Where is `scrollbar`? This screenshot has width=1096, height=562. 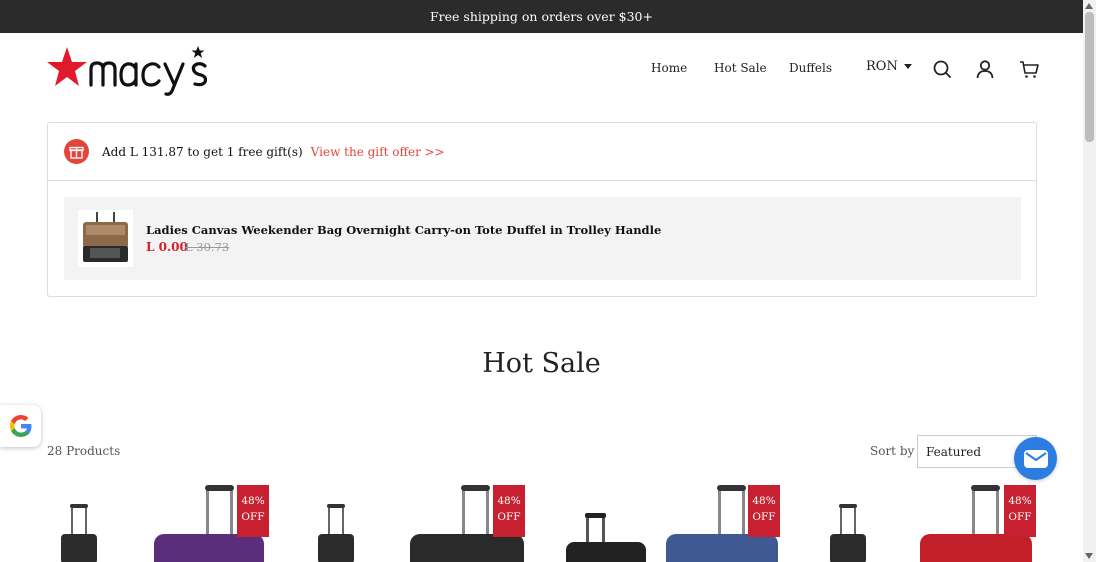
scrollbar is located at coordinates (1089, 281).